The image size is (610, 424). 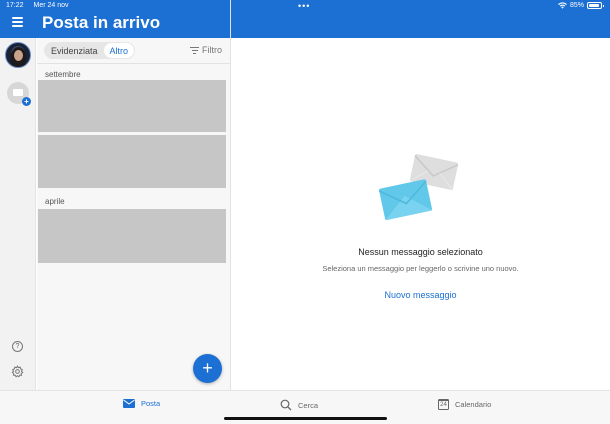 What do you see at coordinates (304, 6) in the screenshot?
I see `multitasking-dots-icon: •••` at bounding box center [304, 6].